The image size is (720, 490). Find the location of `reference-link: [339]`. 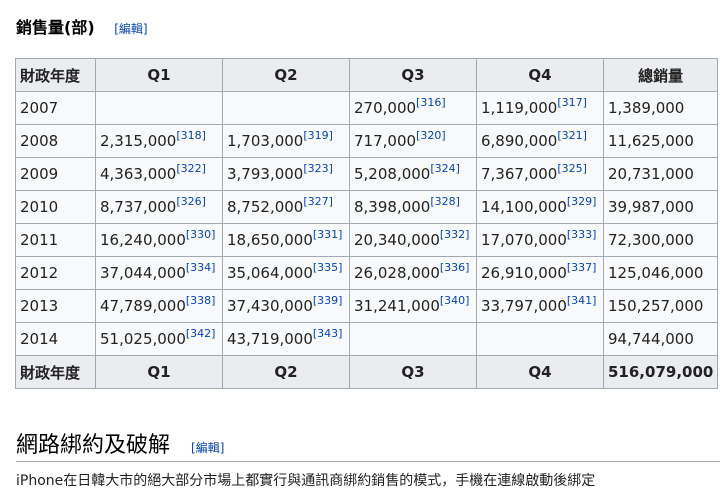

reference-link: [339] is located at coordinates (328, 300).